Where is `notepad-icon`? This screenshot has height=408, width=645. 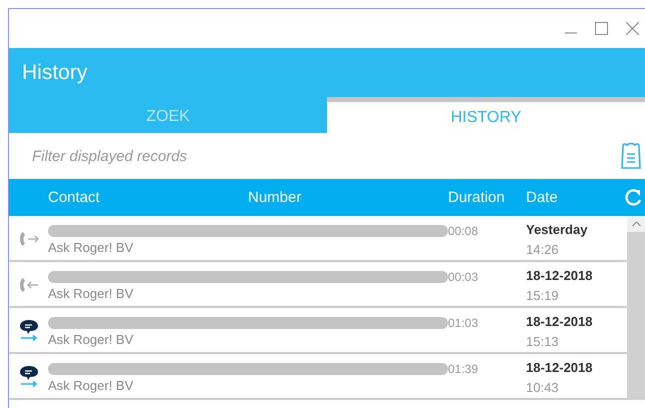 notepad-icon is located at coordinates (631, 156).